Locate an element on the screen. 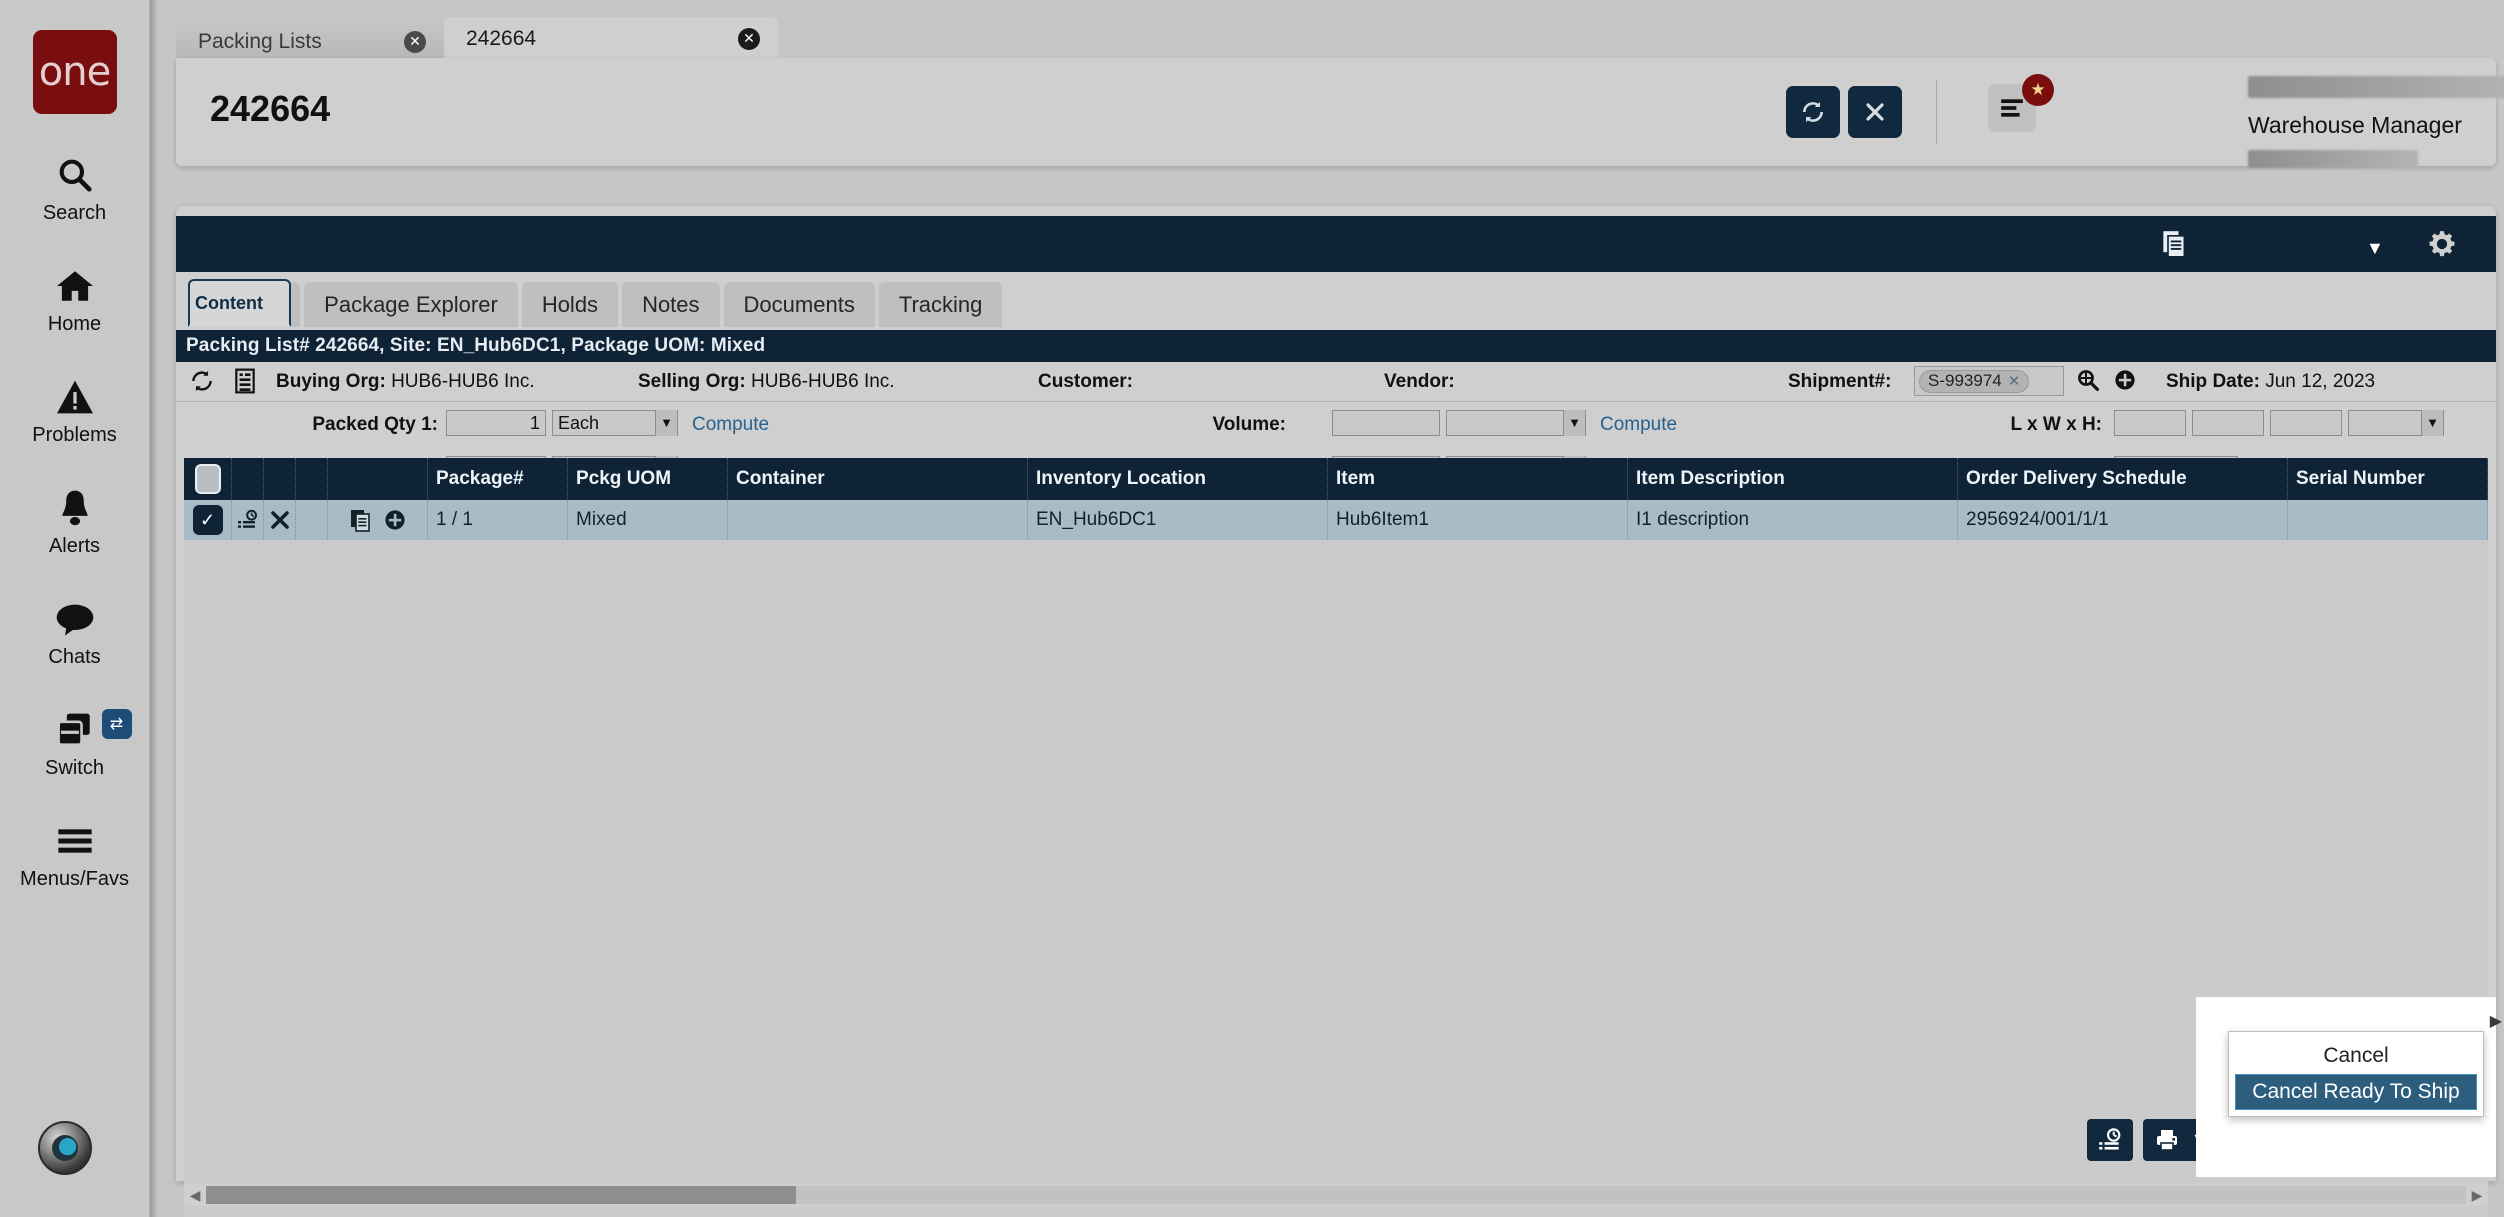  close-button is located at coordinates (1875, 112).